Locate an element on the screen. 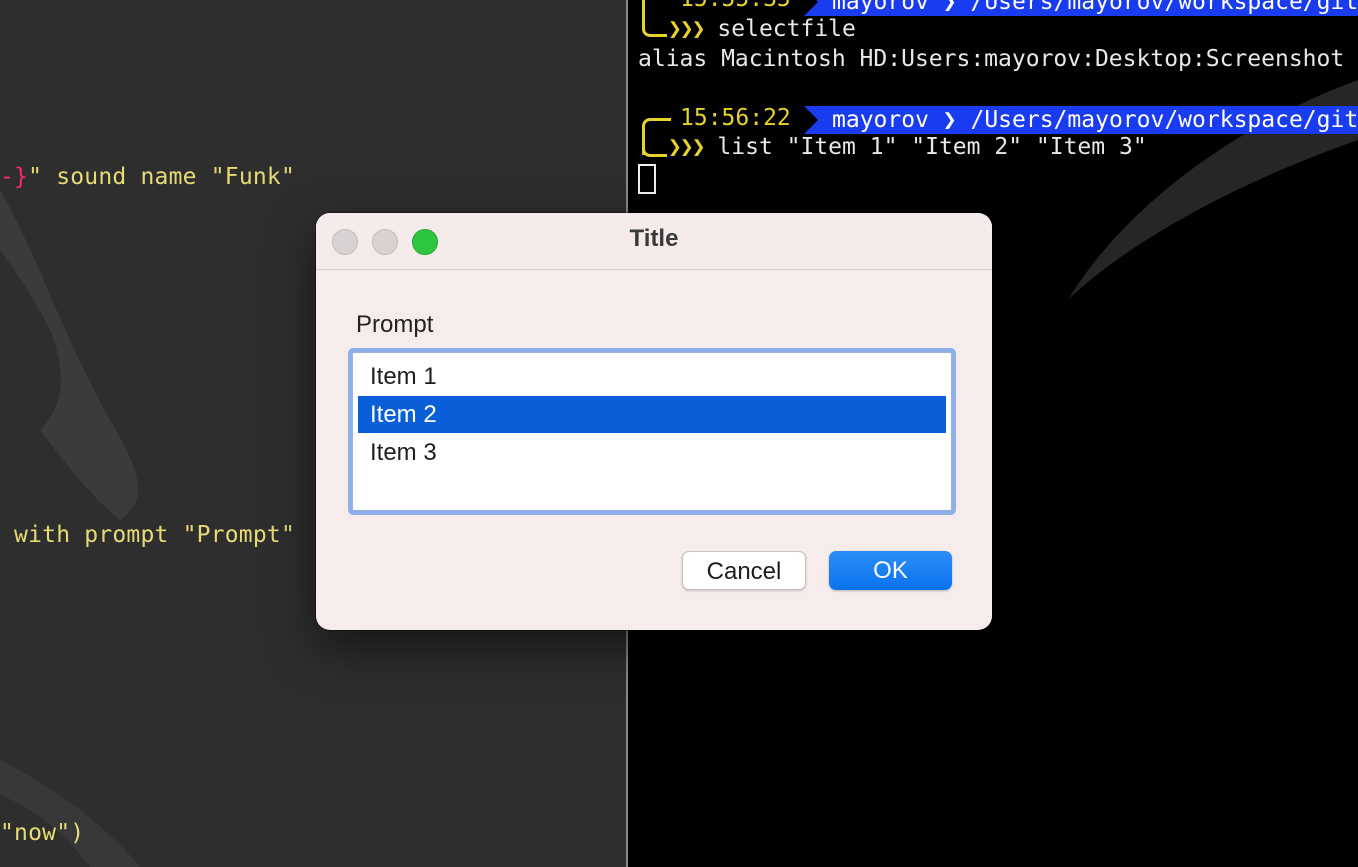 The width and height of the screenshot is (1358, 867). list-item-selected: Item 2 is located at coordinates (652, 414).